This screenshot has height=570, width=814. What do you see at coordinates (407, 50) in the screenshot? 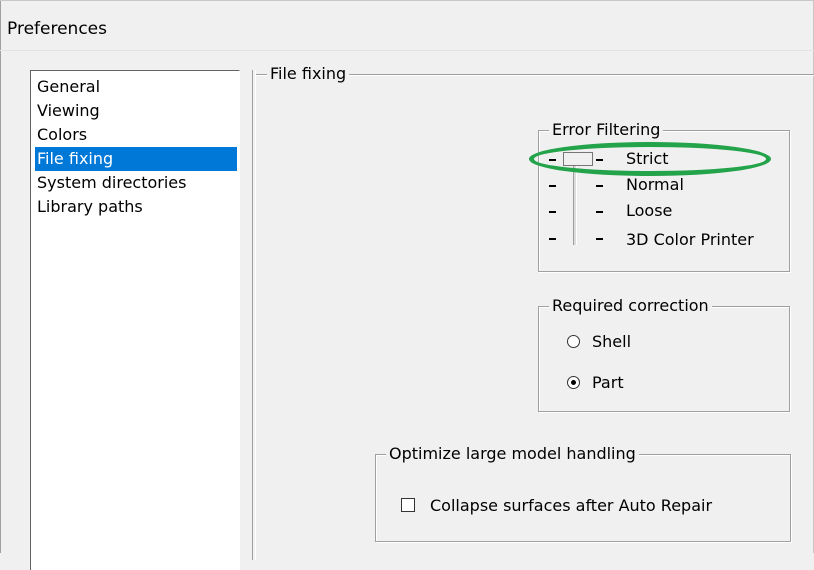
I see `title-divider` at bounding box center [407, 50].